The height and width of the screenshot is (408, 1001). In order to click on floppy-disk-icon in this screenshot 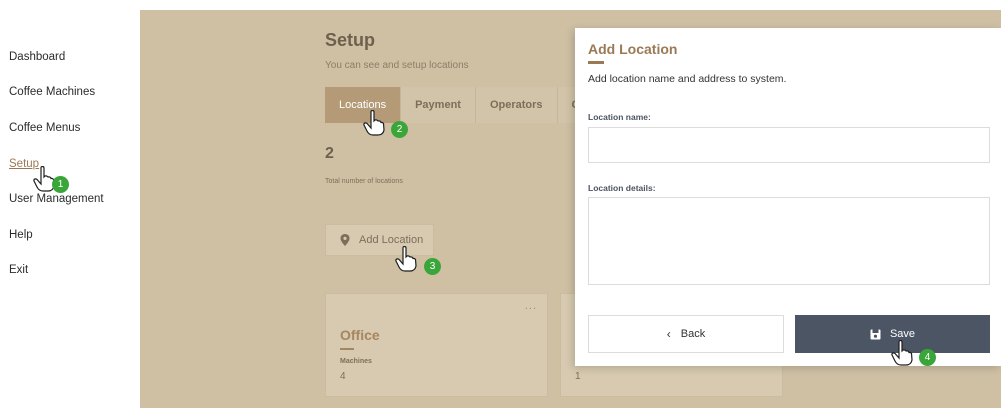, I will do `click(875, 334)`.